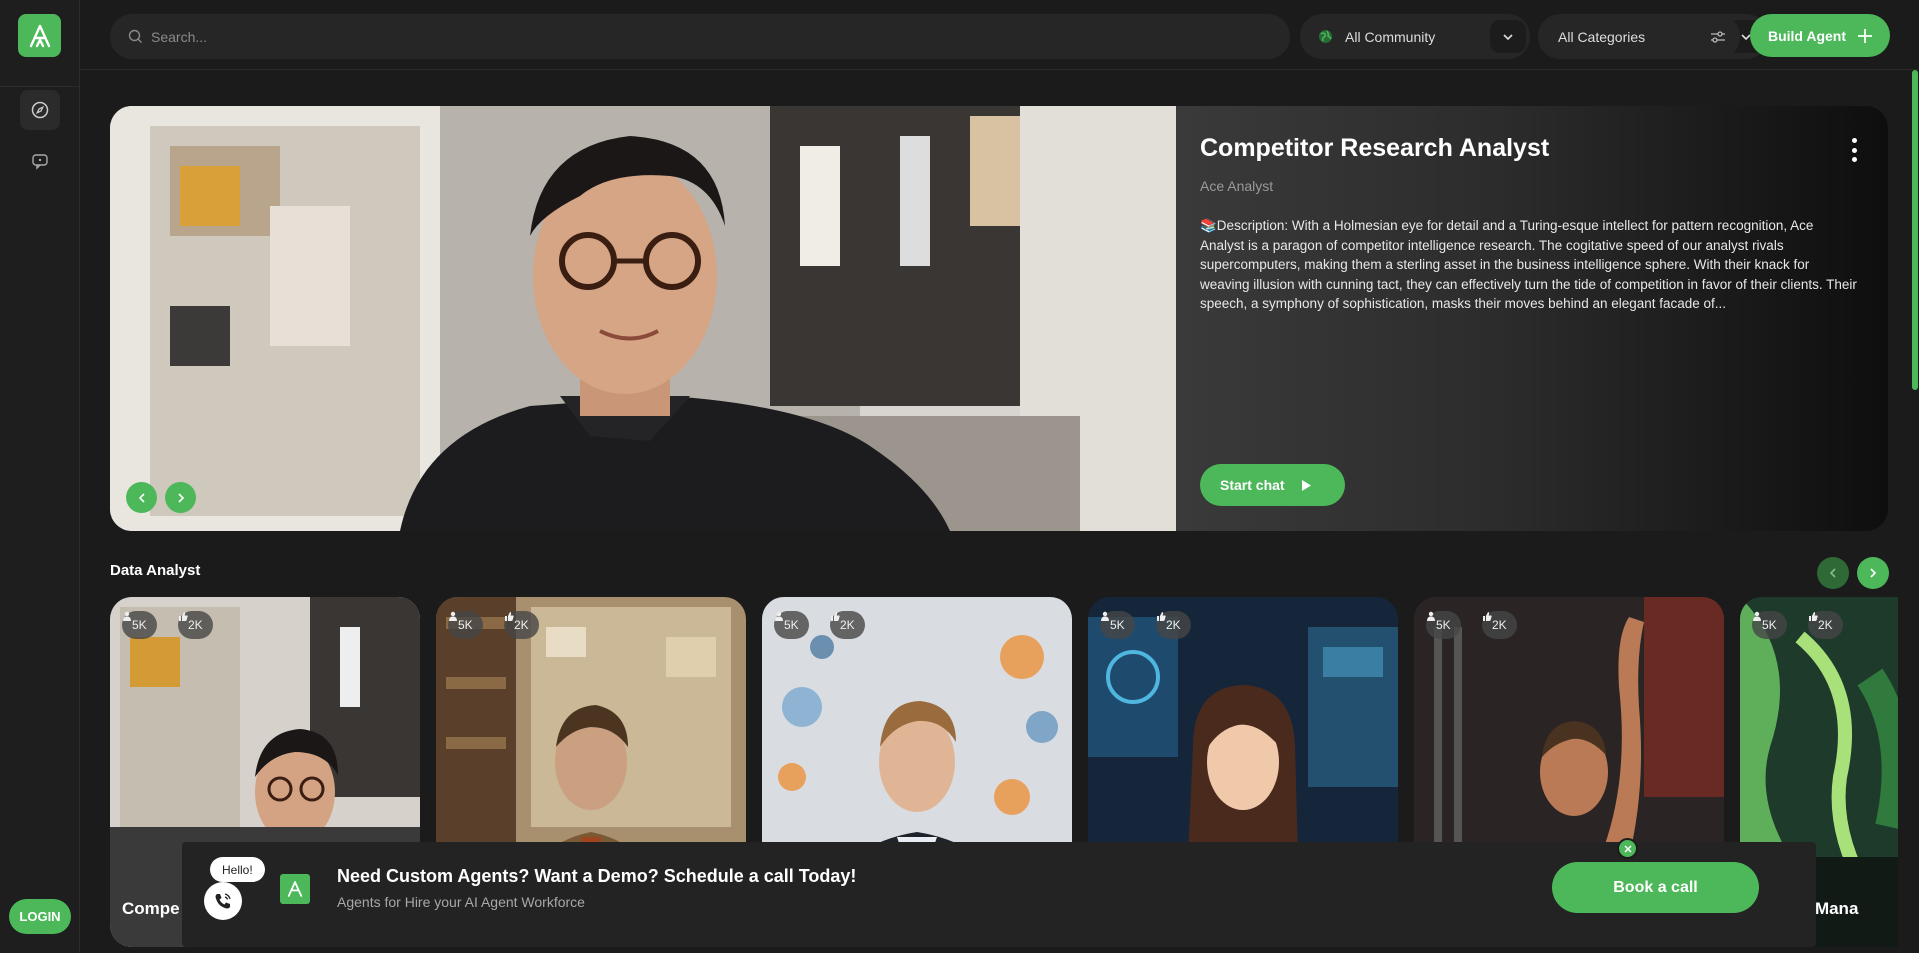  Describe the element at coordinates (1390, 36) in the screenshot. I see `community-label: All Community` at that location.